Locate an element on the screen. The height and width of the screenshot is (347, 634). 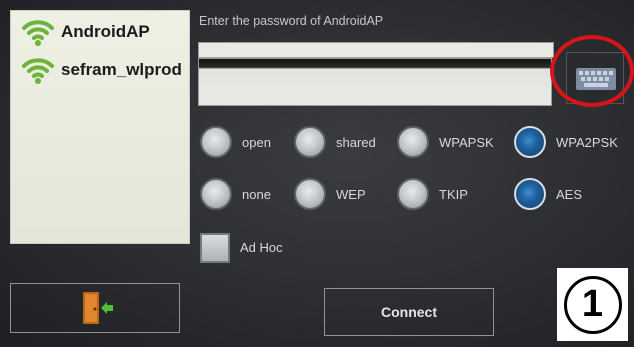
radio-label: open is located at coordinates (256, 142).